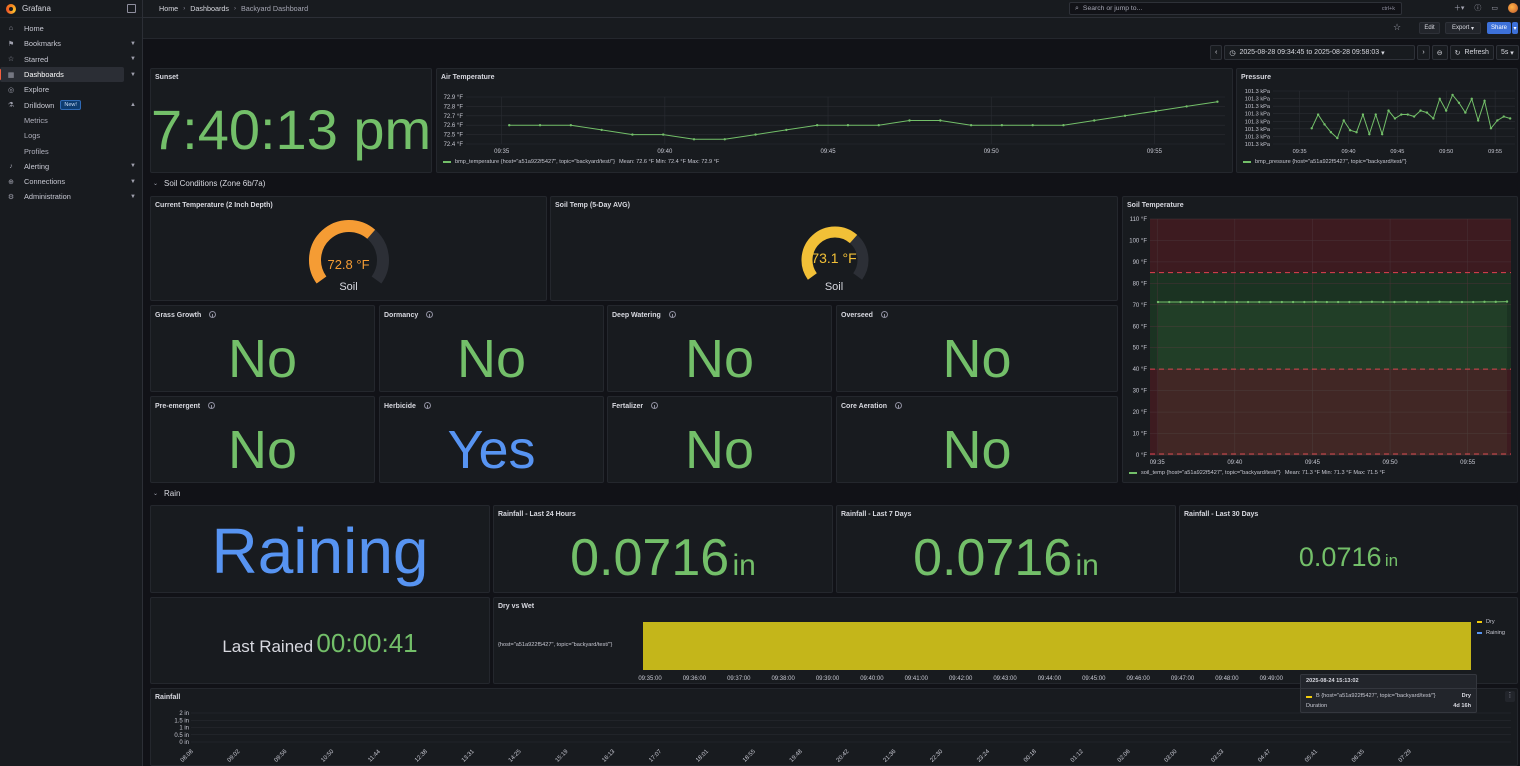 The width and height of the screenshot is (1520, 766). I want to click on help-icon: ⓘ, so click(1477, 8).